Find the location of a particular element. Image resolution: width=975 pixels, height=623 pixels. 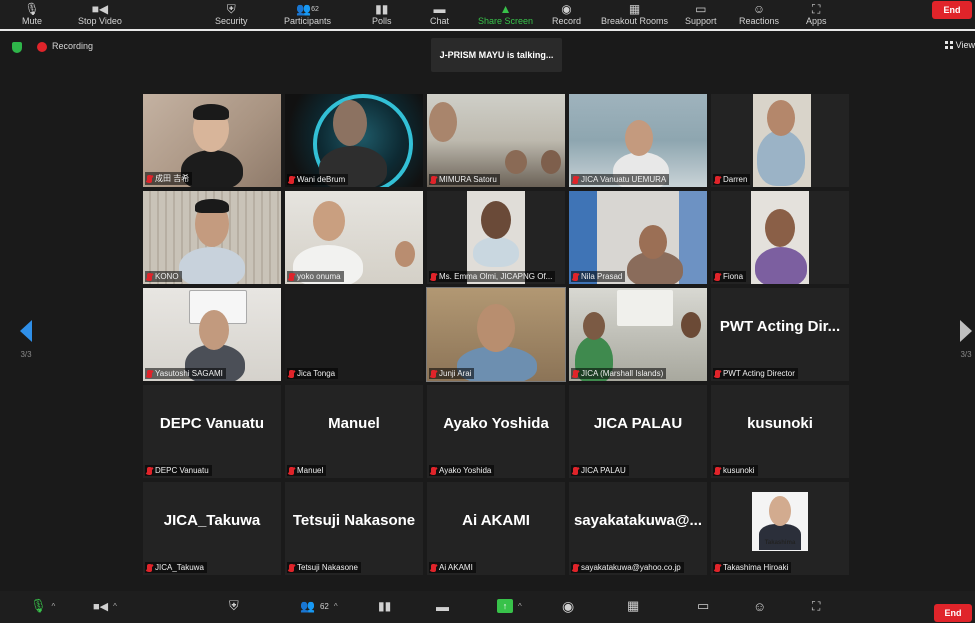

apps-button: ⛶ Apps is located at coordinates (816, 14).